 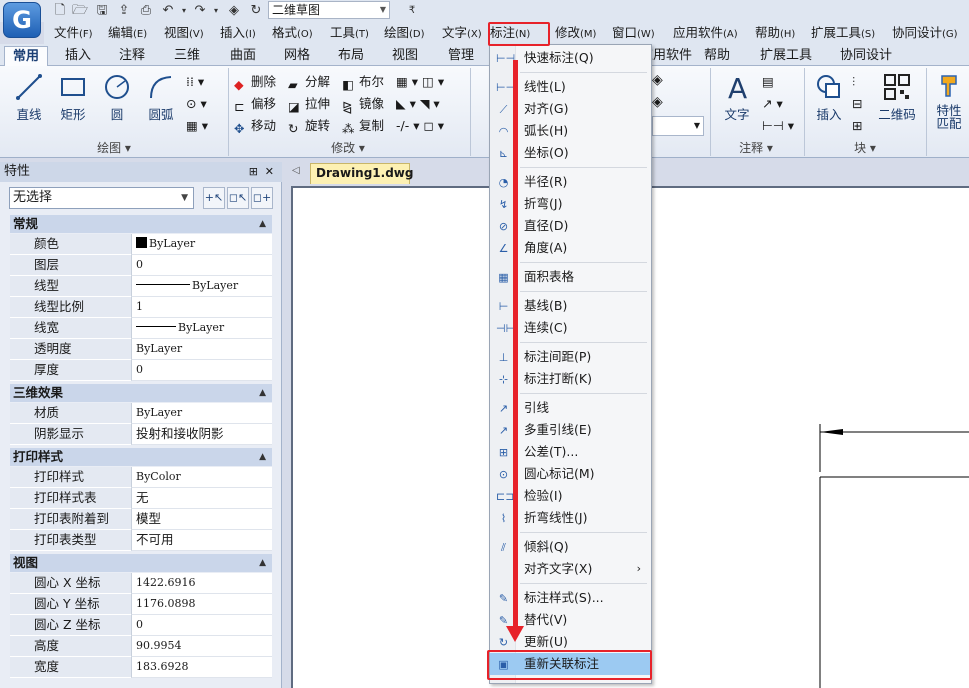 What do you see at coordinates (168, 11) in the screenshot?
I see `undo-icon: ↶` at bounding box center [168, 11].